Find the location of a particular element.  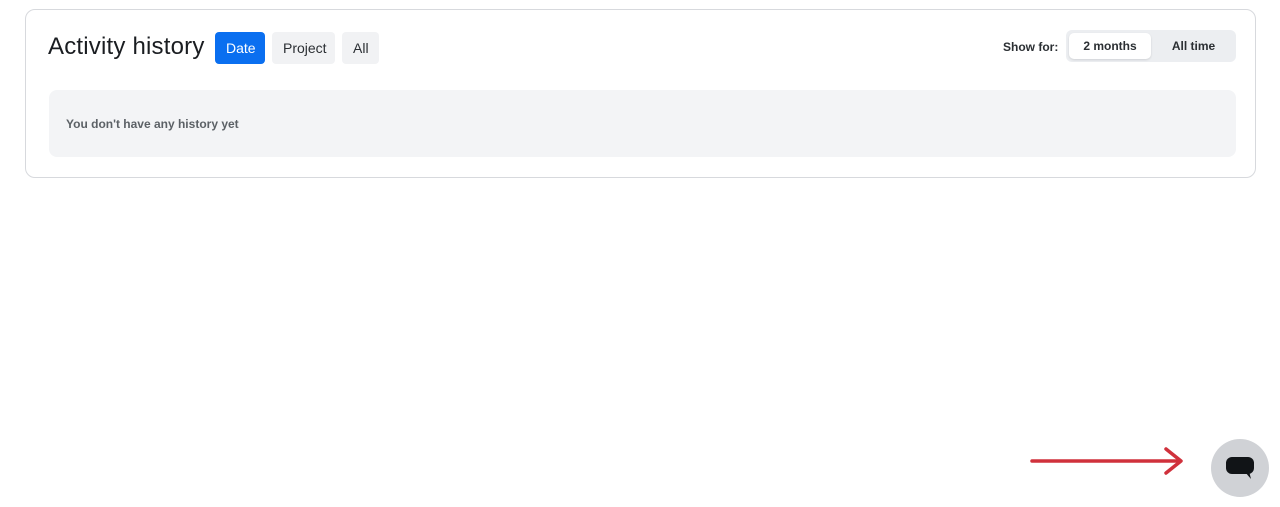

chat-icon is located at coordinates (1240, 468).